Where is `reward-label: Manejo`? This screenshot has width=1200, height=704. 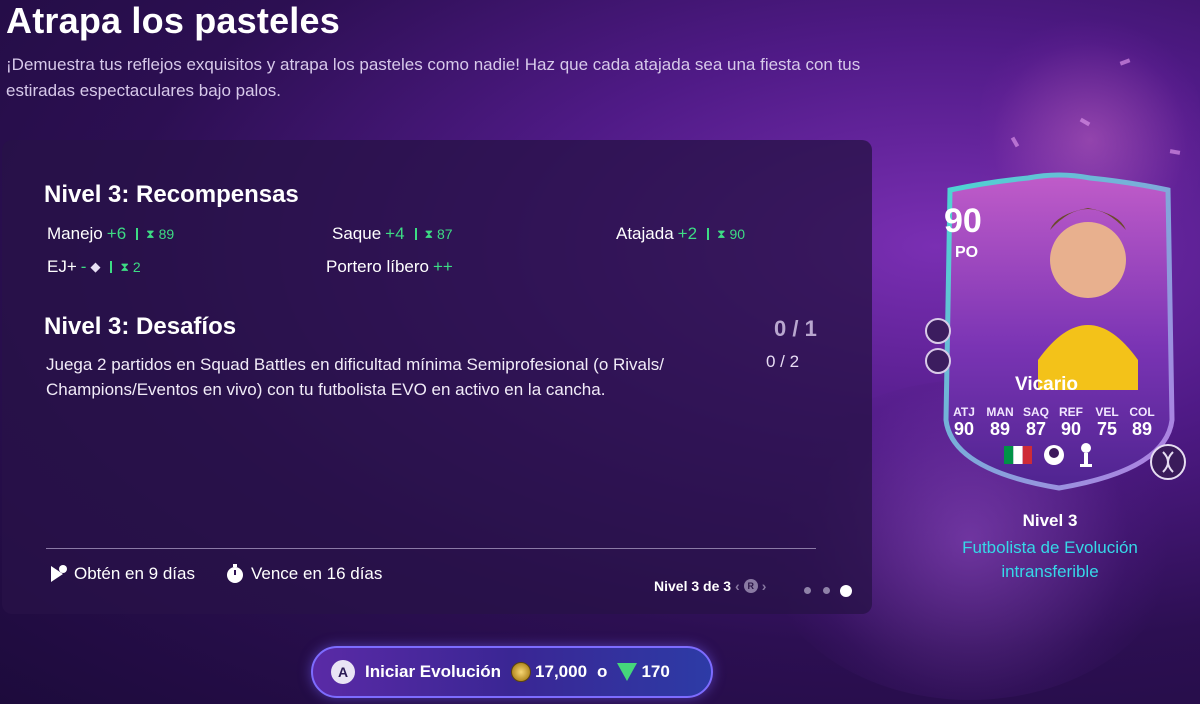
reward-label: Manejo is located at coordinates (75, 233).